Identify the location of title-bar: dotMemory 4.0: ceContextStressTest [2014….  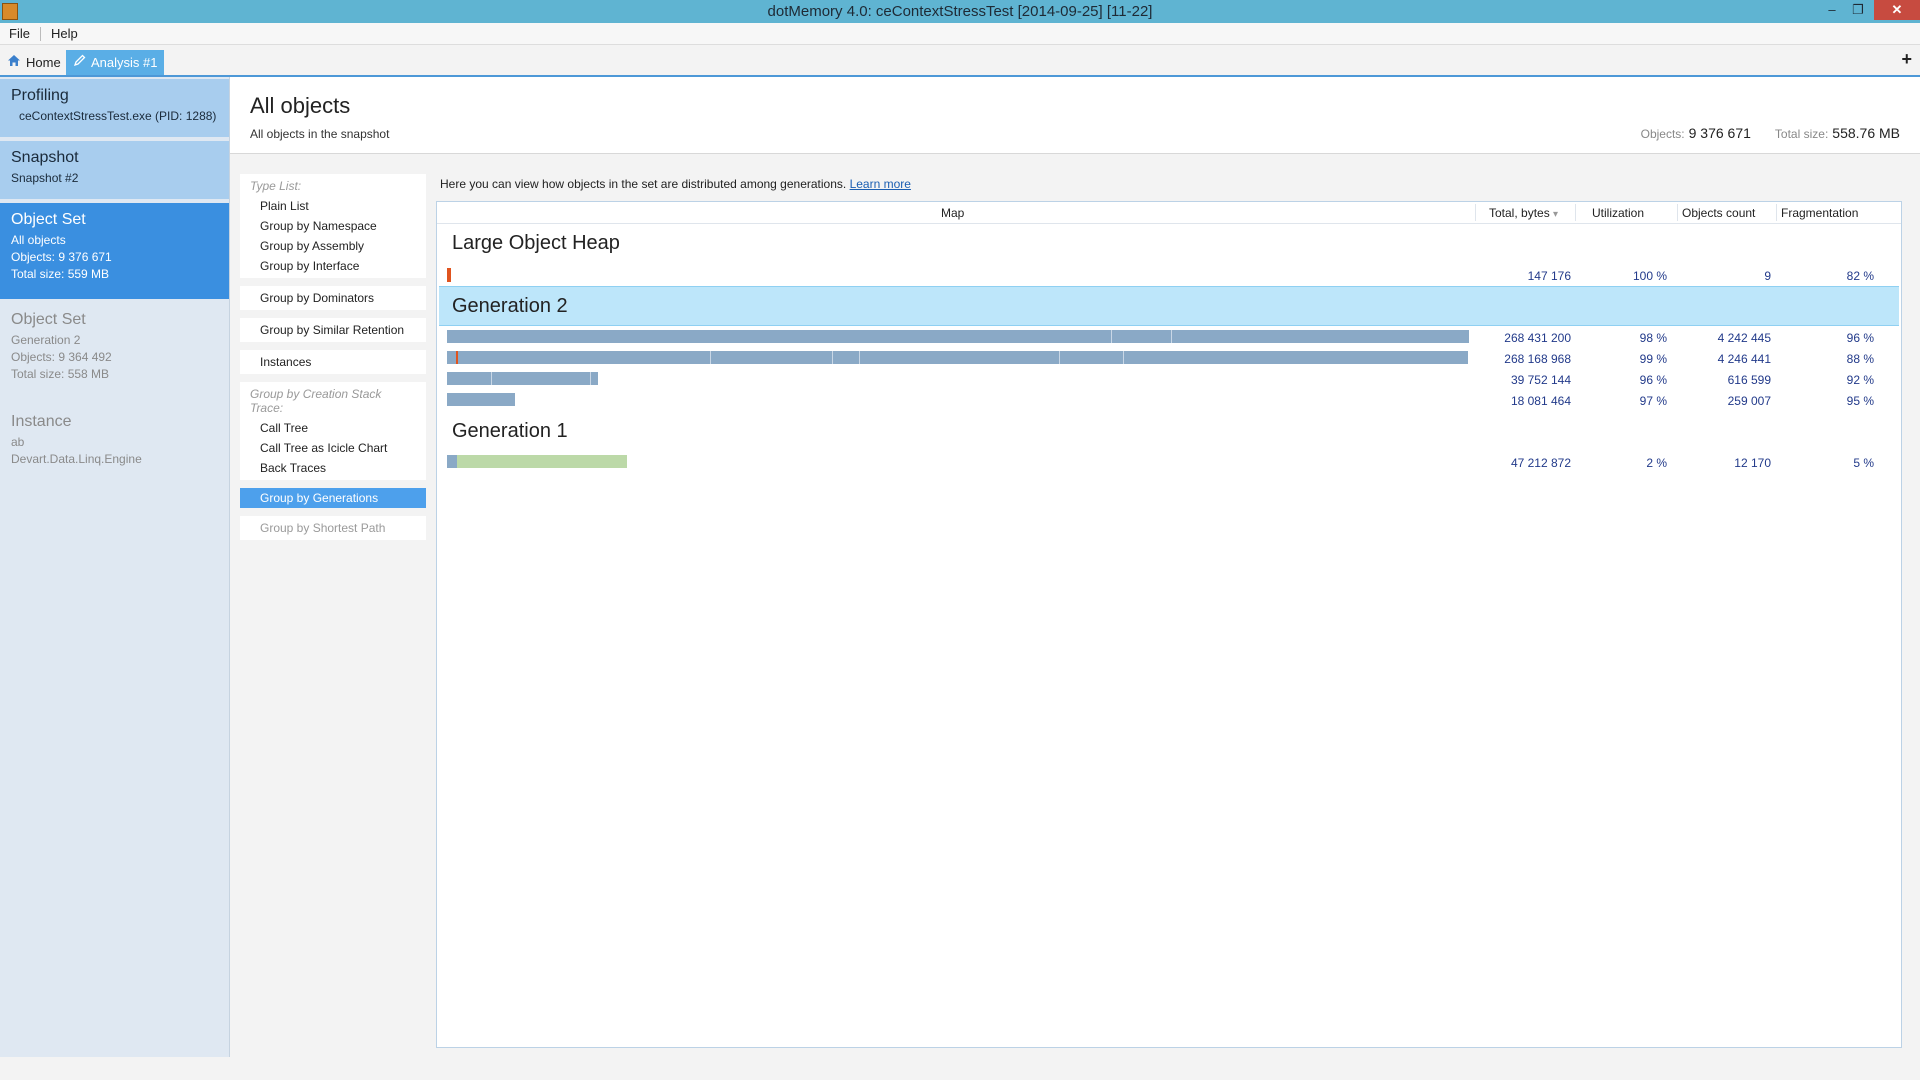
(960, 11).